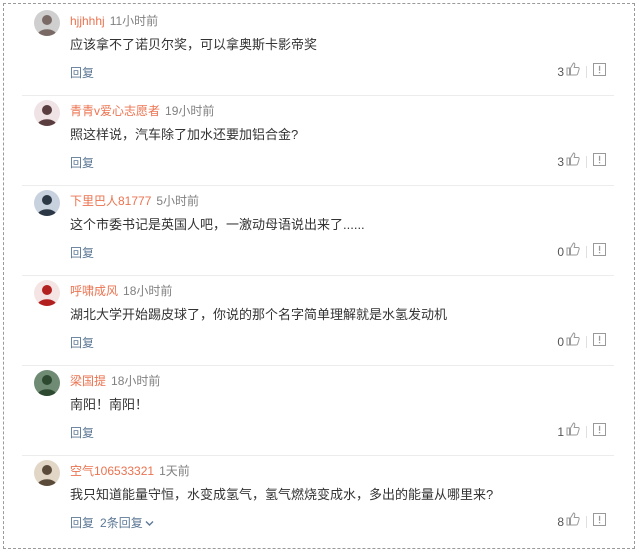 The width and height of the screenshot is (640, 553). I want to click on comment-text: 照这样说，汽车除了加水还要加铝合金?, so click(184, 134).